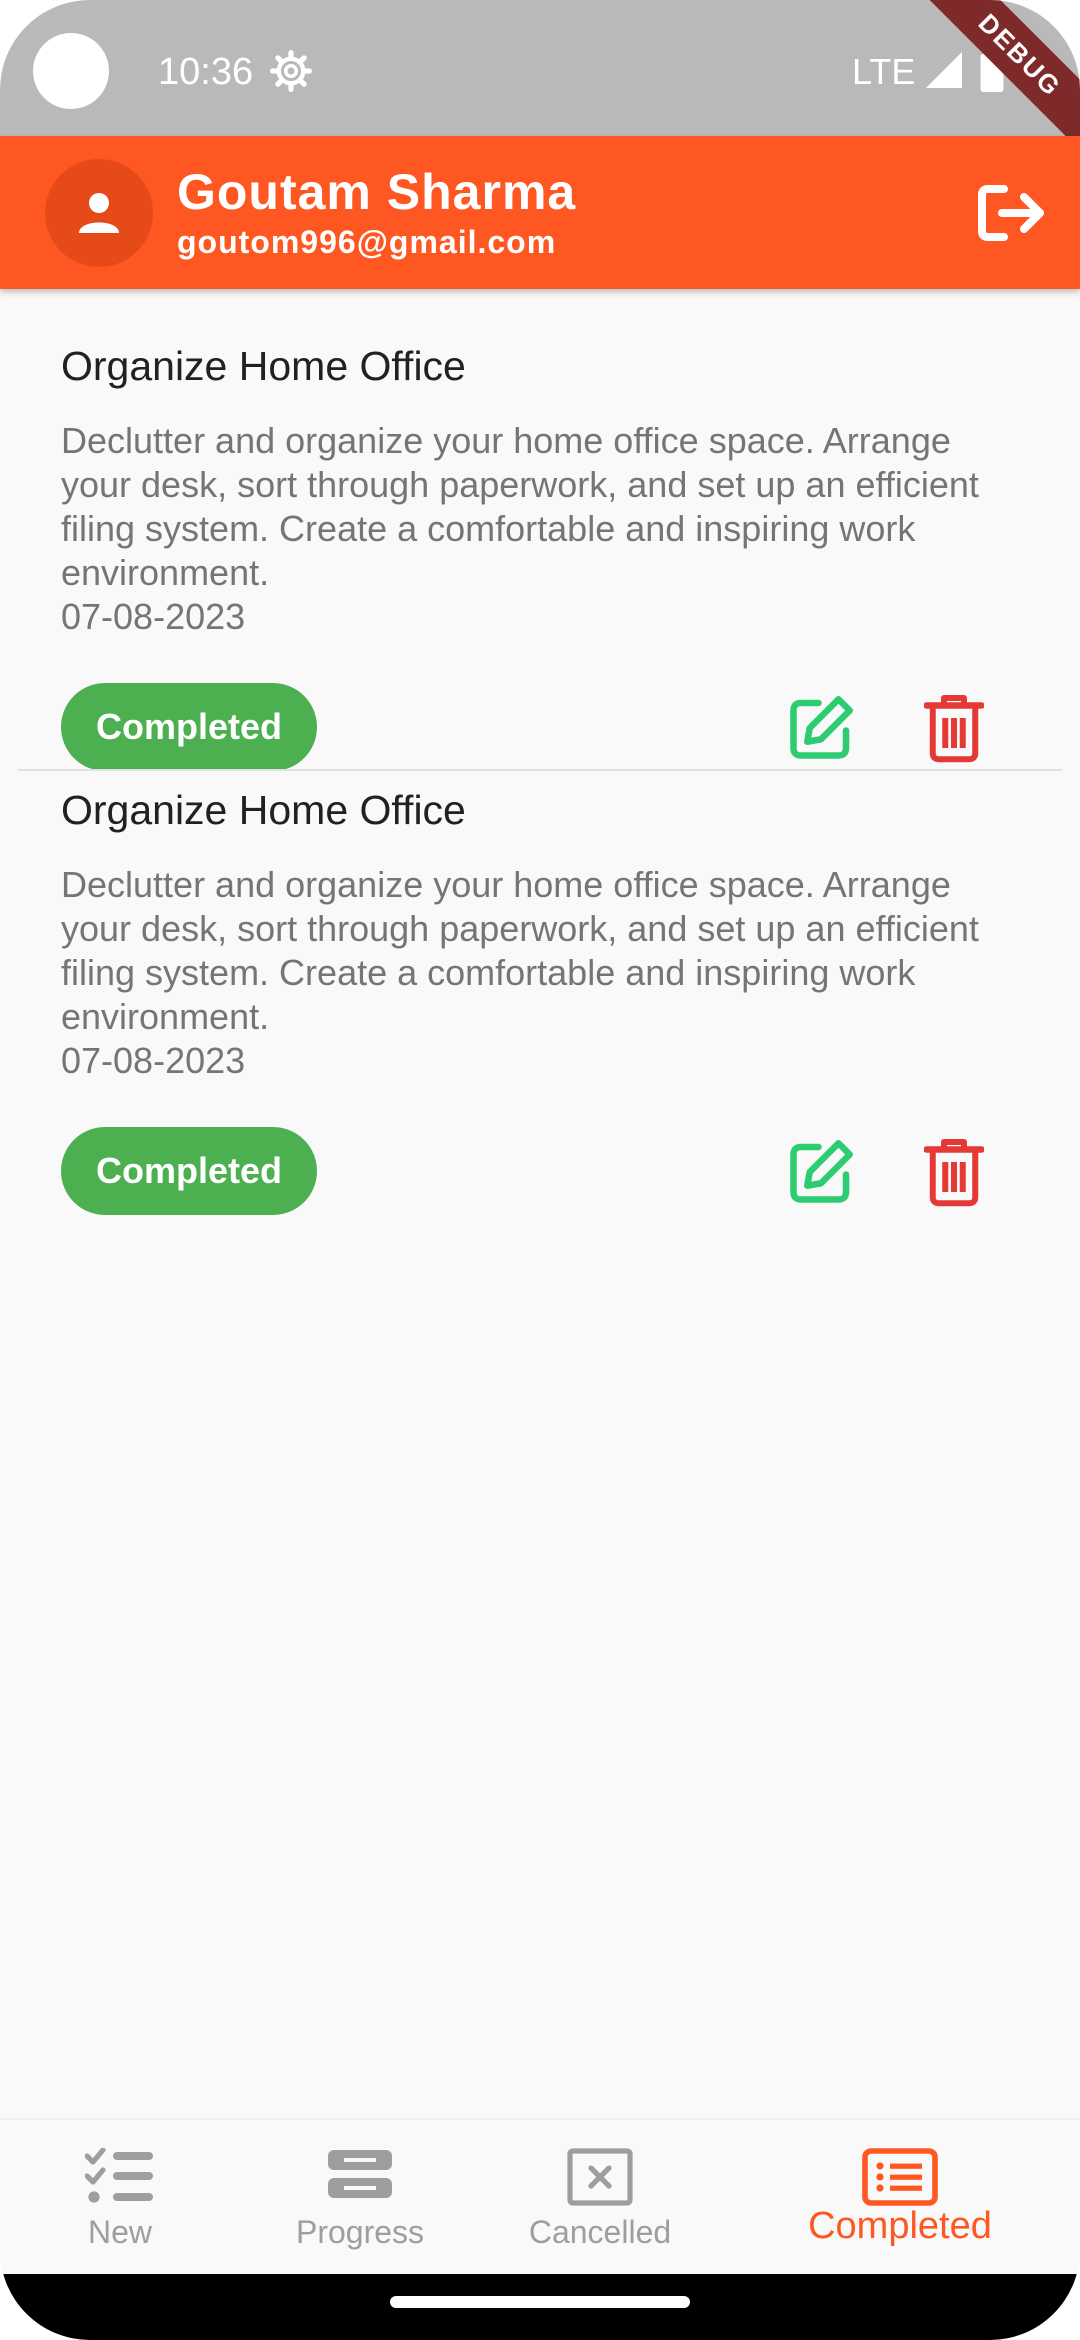 This screenshot has height=2340, width=1080. Describe the element at coordinates (360, 2174) in the screenshot. I see `progress-icon` at that location.